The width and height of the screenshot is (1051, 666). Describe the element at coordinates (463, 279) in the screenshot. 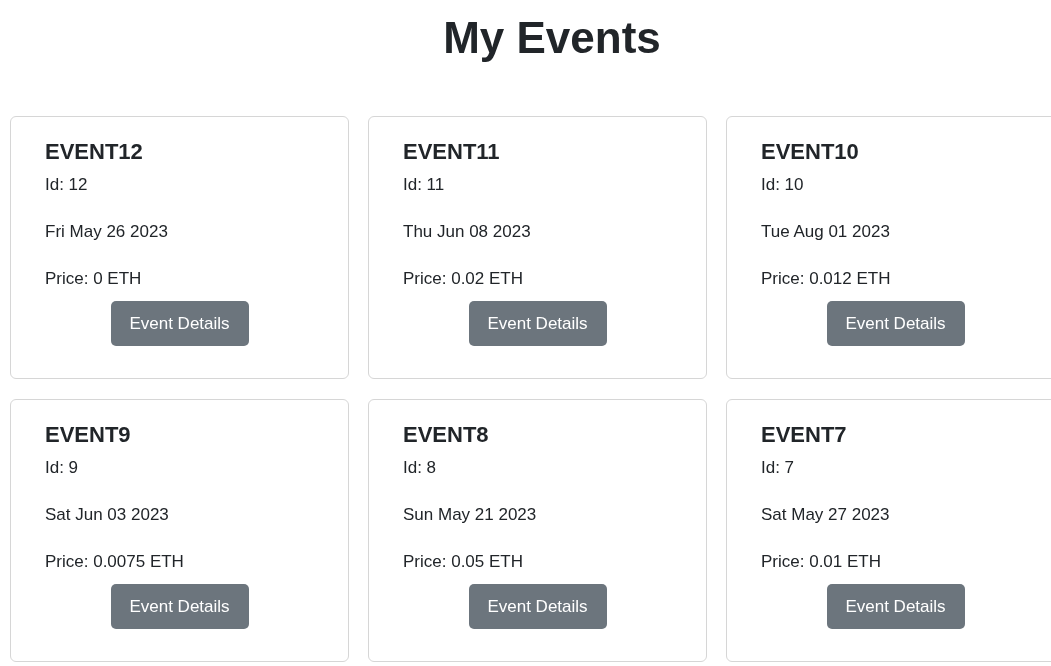

I see `event-price: Price: 0.02 ETH` at that location.